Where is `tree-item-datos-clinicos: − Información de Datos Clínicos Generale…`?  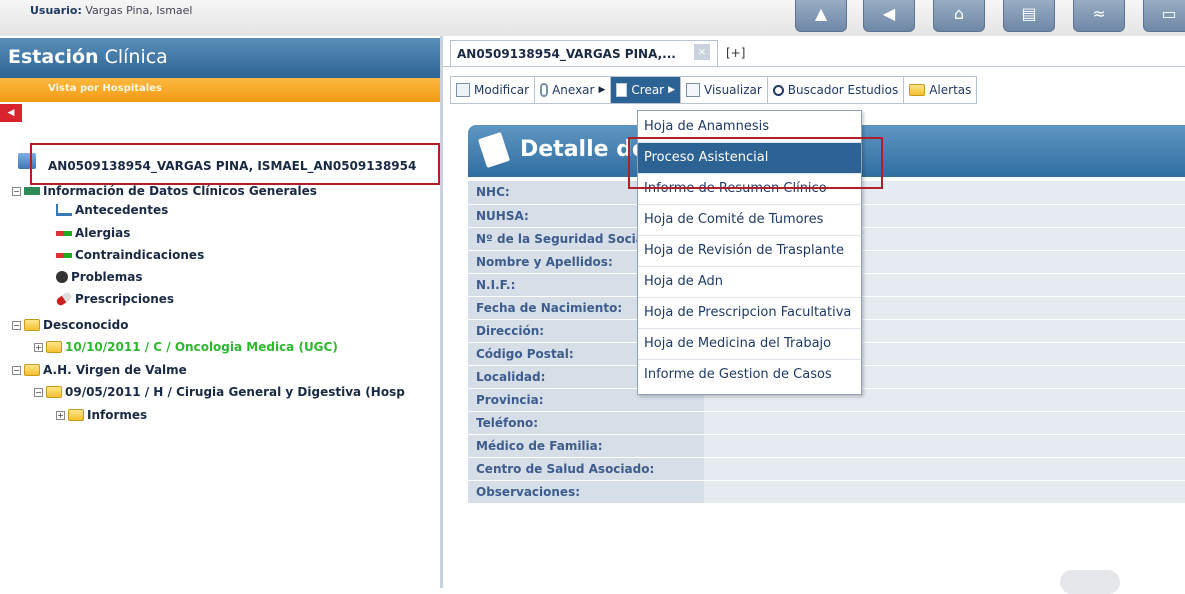
tree-item-datos-clinicos: − Información de Datos Clínicos Generale… is located at coordinates (164, 191).